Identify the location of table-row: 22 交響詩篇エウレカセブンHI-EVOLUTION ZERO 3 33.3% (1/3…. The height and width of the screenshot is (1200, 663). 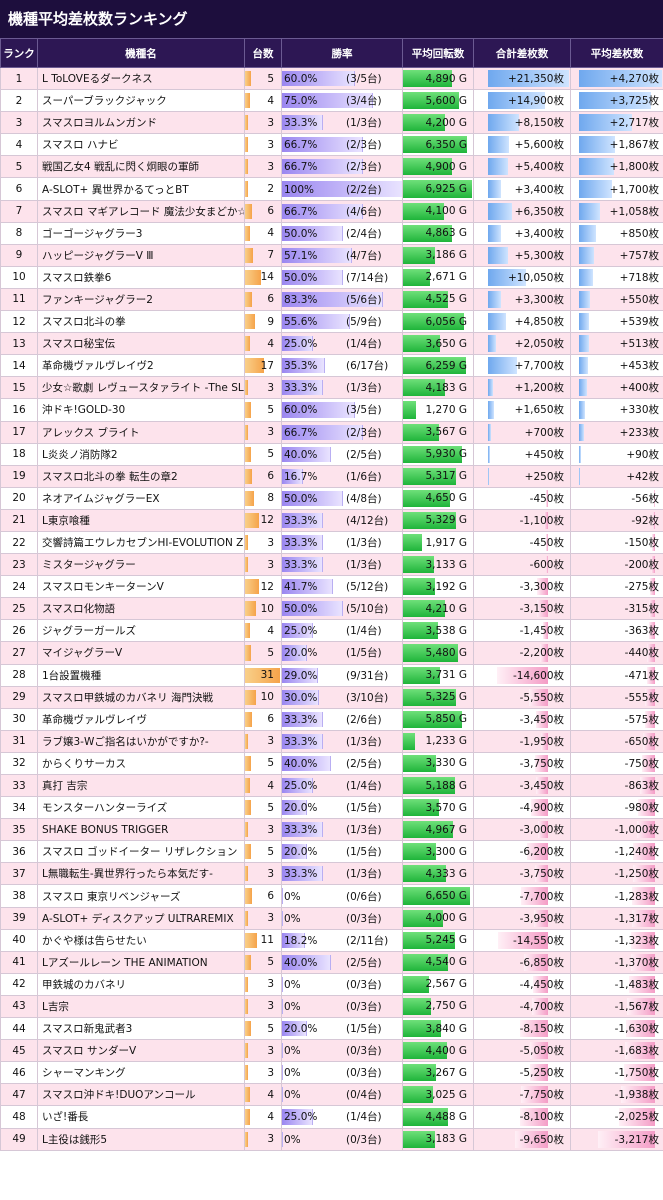
(331, 542).